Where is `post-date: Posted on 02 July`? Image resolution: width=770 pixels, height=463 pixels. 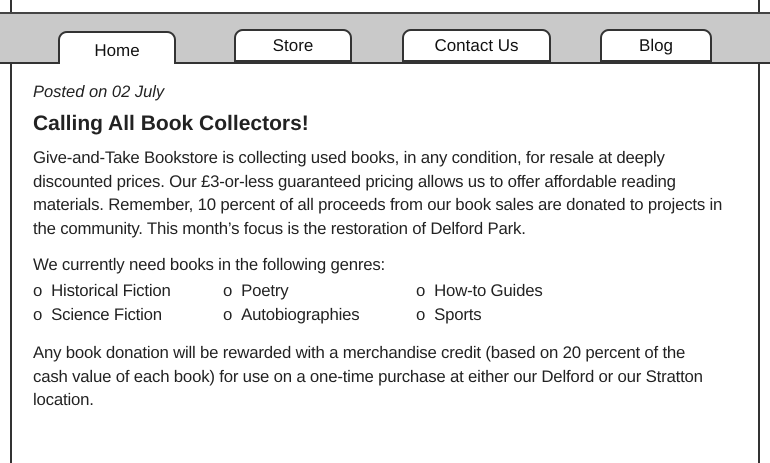
post-date: Posted on 02 July is located at coordinates (99, 92).